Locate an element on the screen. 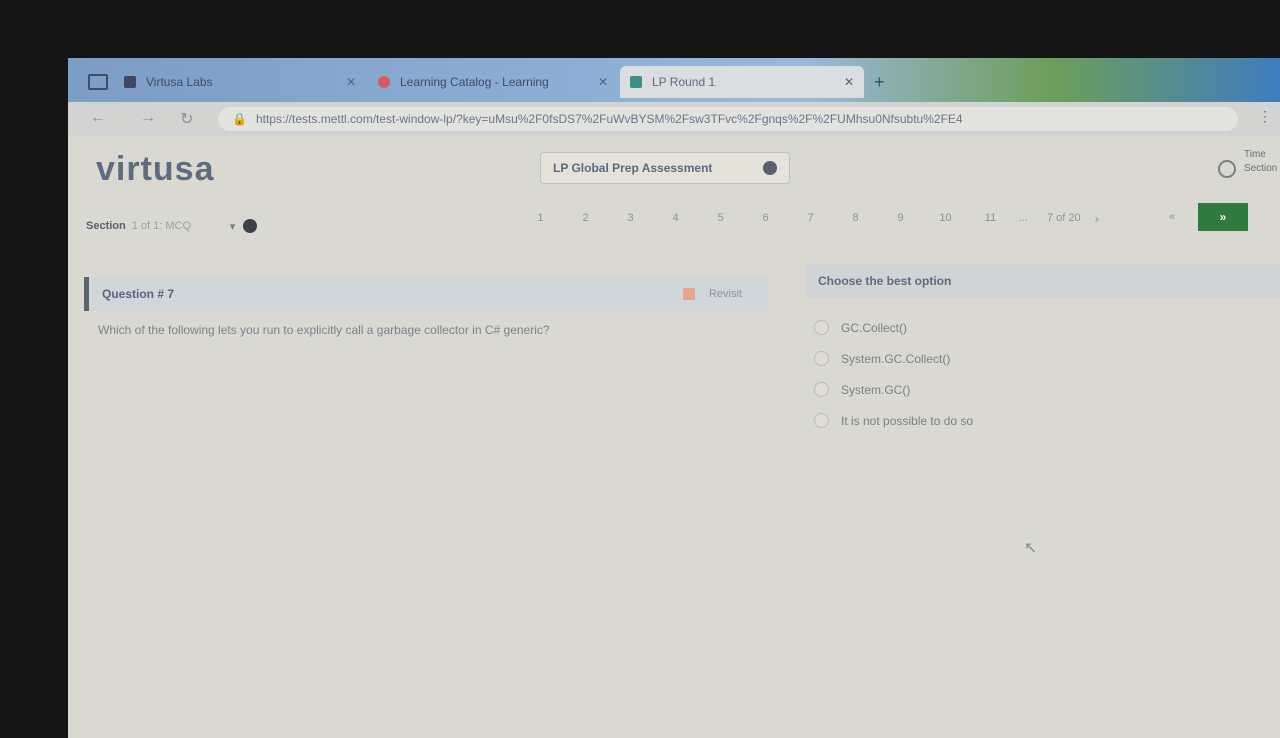 The width and height of the screenshot is (1280, 738). page-number: 4 is located at coordinates (675, 218).